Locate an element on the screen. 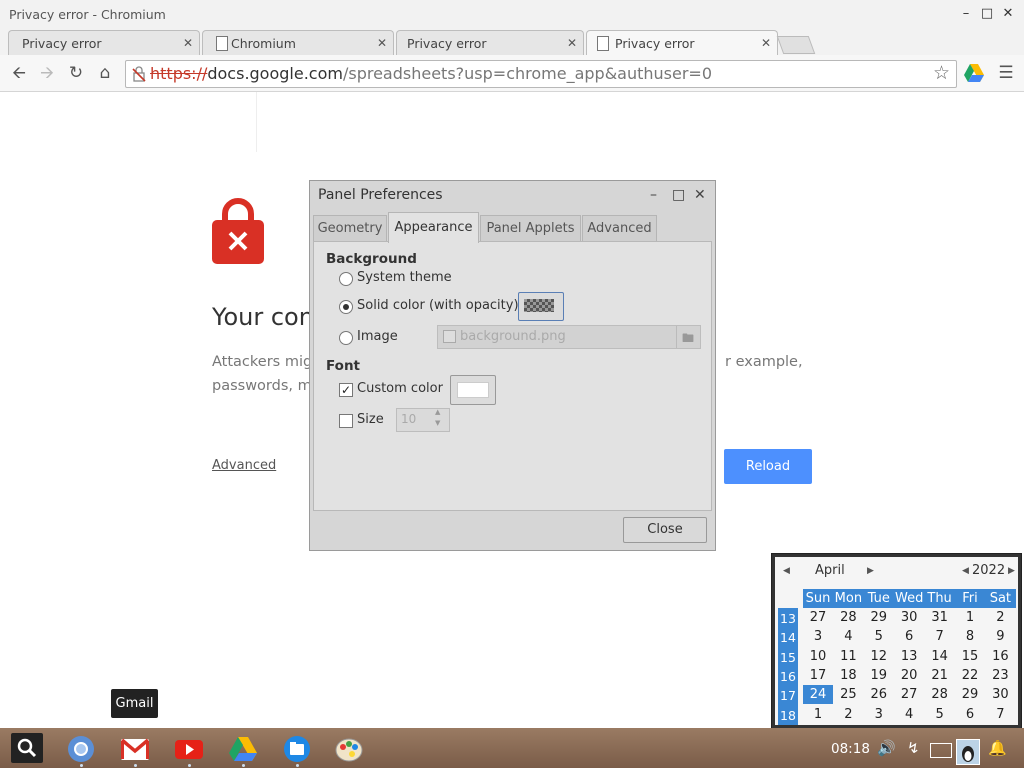  calendar-day: 25 is located at coordinates (848, 694).